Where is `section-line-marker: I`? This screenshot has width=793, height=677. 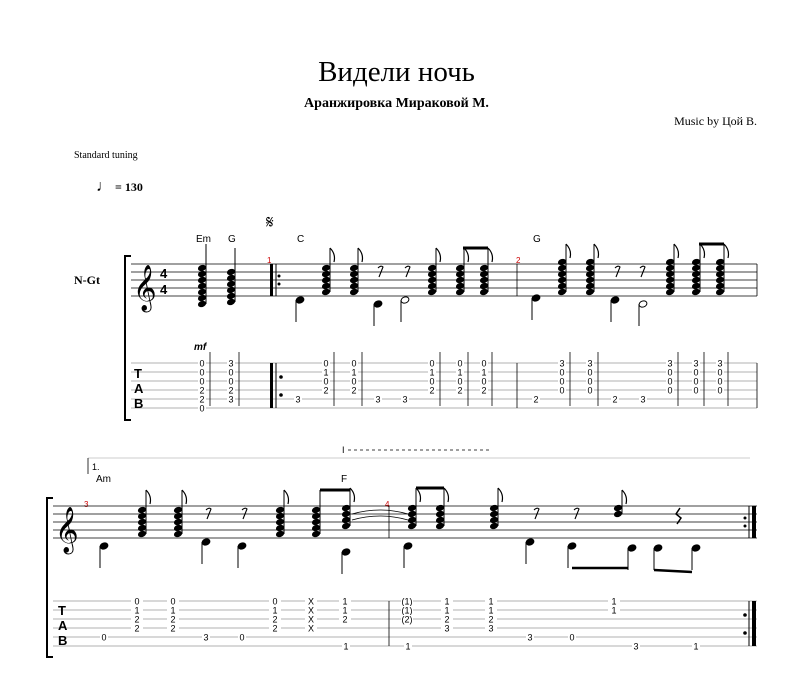
section-line-marker: I is located at coordinates (343, 450).